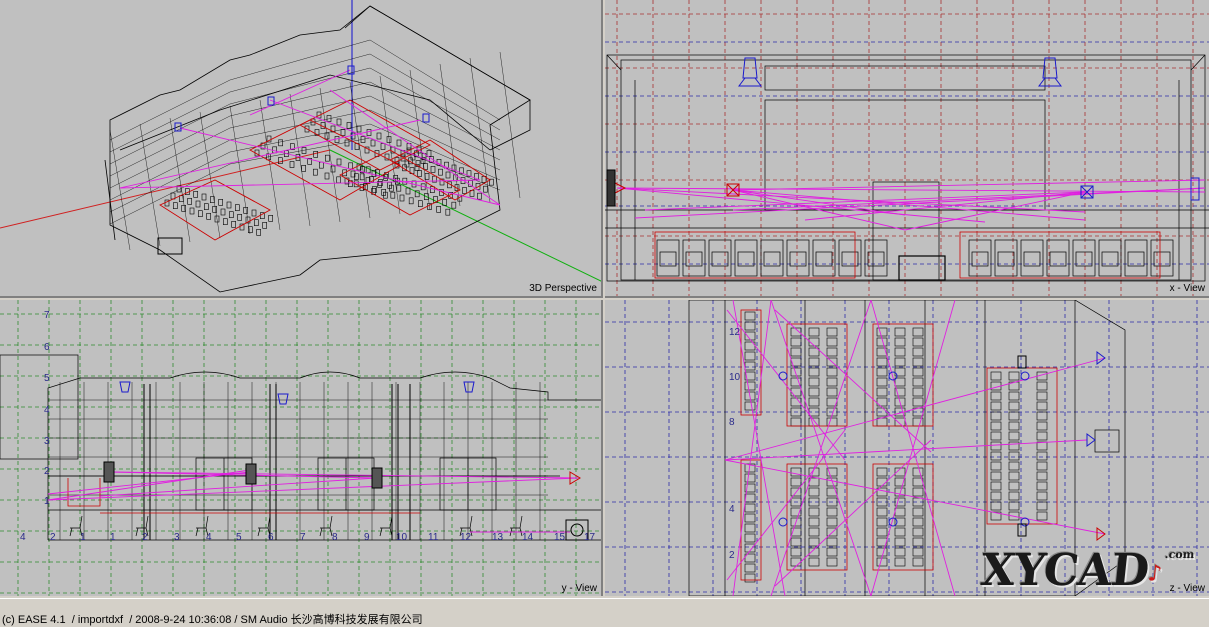 Image resolution: width=1209 pixels, height=627 pixels. I want to click on watermark-brand: XYCAD, so click(1065, 570).